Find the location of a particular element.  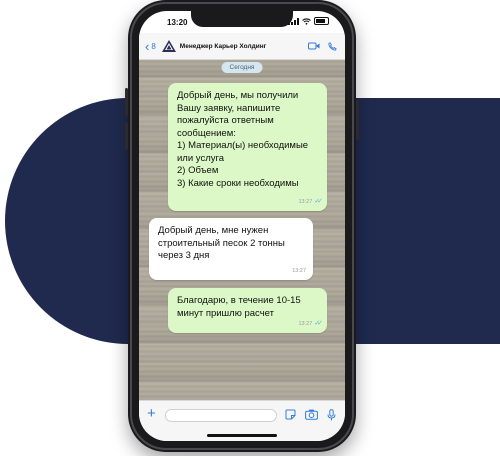

home-indicator is located at coordinates (242, 435).